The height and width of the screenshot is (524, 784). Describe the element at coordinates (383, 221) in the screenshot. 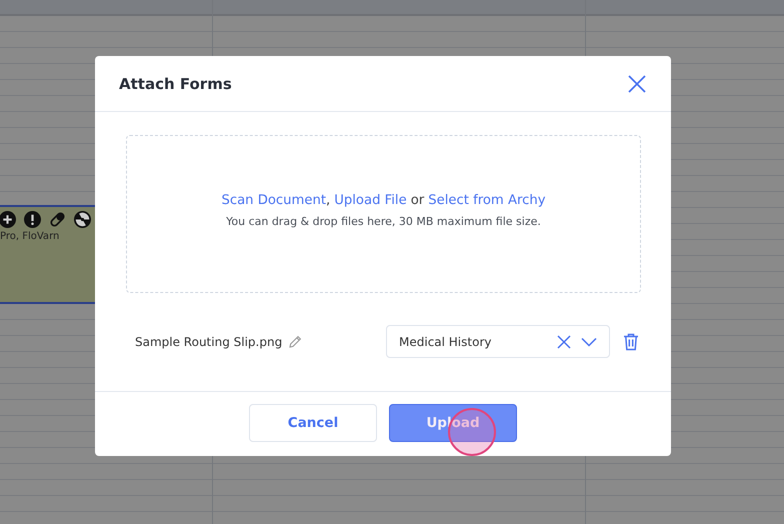

I see `drop-hint: You can drag & drop files here, 30 MB maximum file size.` at that location.